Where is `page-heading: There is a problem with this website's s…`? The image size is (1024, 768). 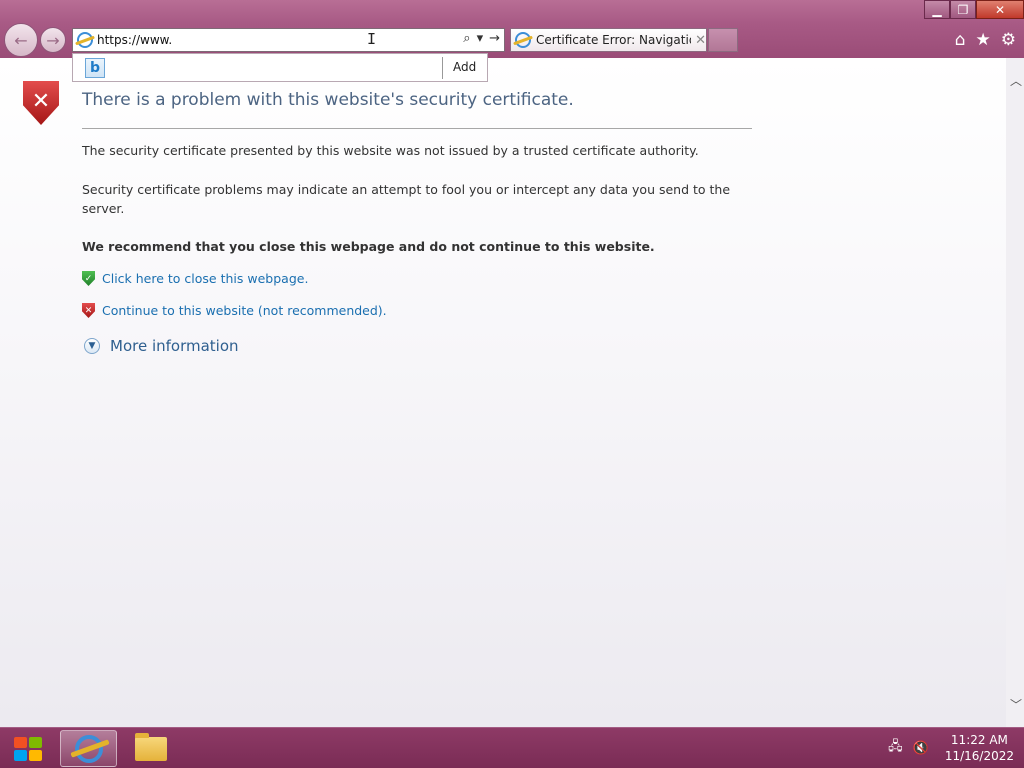
page-heading: There is a problem with this website's s… is located at coordinates (328, 100).